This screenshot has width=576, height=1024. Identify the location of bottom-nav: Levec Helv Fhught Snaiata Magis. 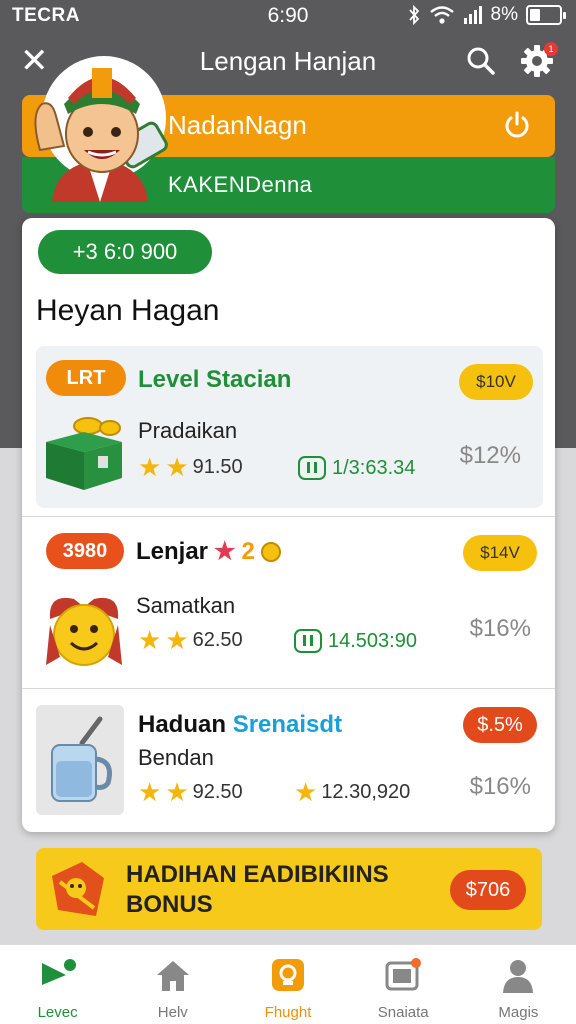
(288, 984).